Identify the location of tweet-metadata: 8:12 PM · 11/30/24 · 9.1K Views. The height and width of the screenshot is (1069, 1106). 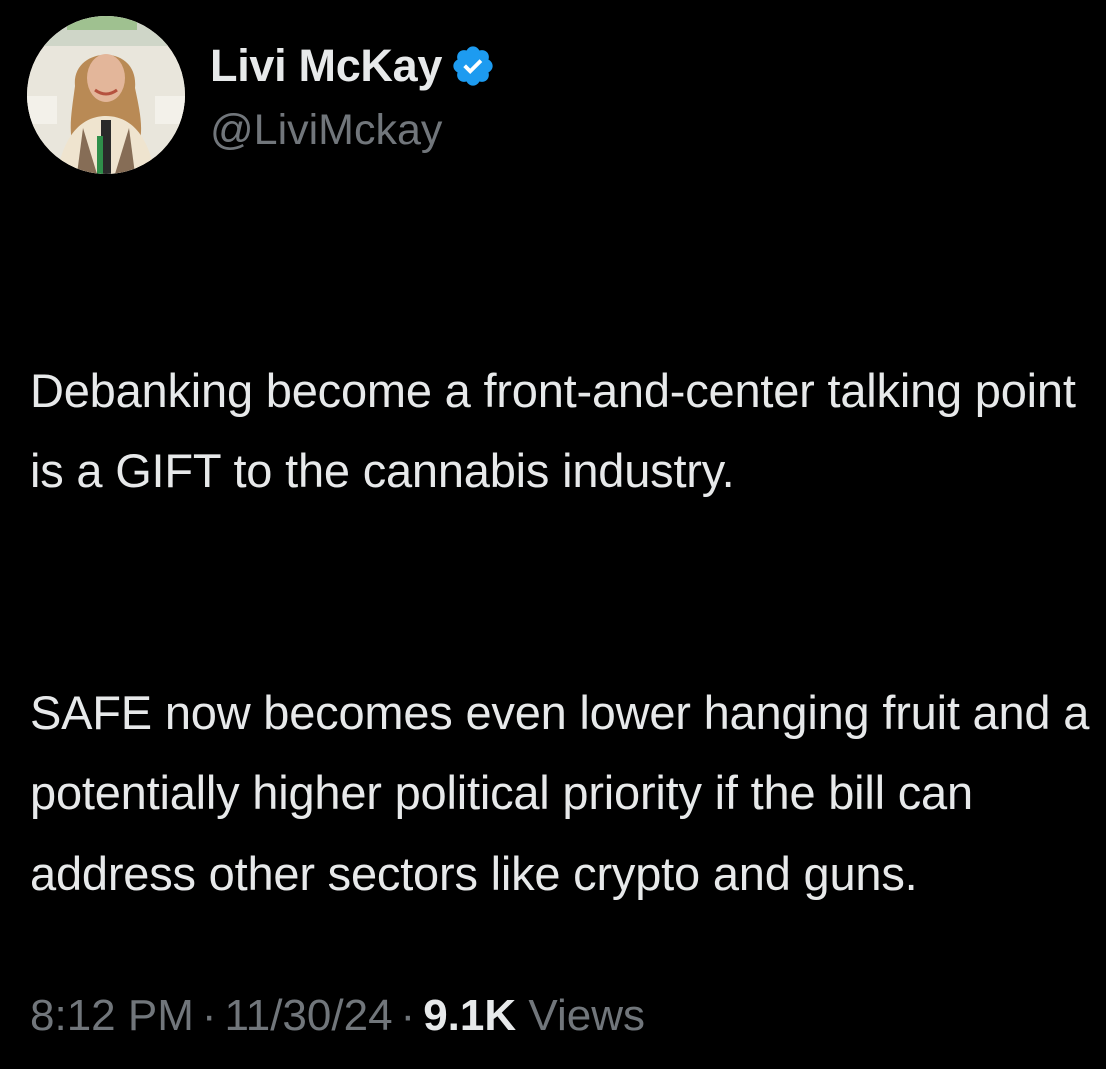
(337, 1016).